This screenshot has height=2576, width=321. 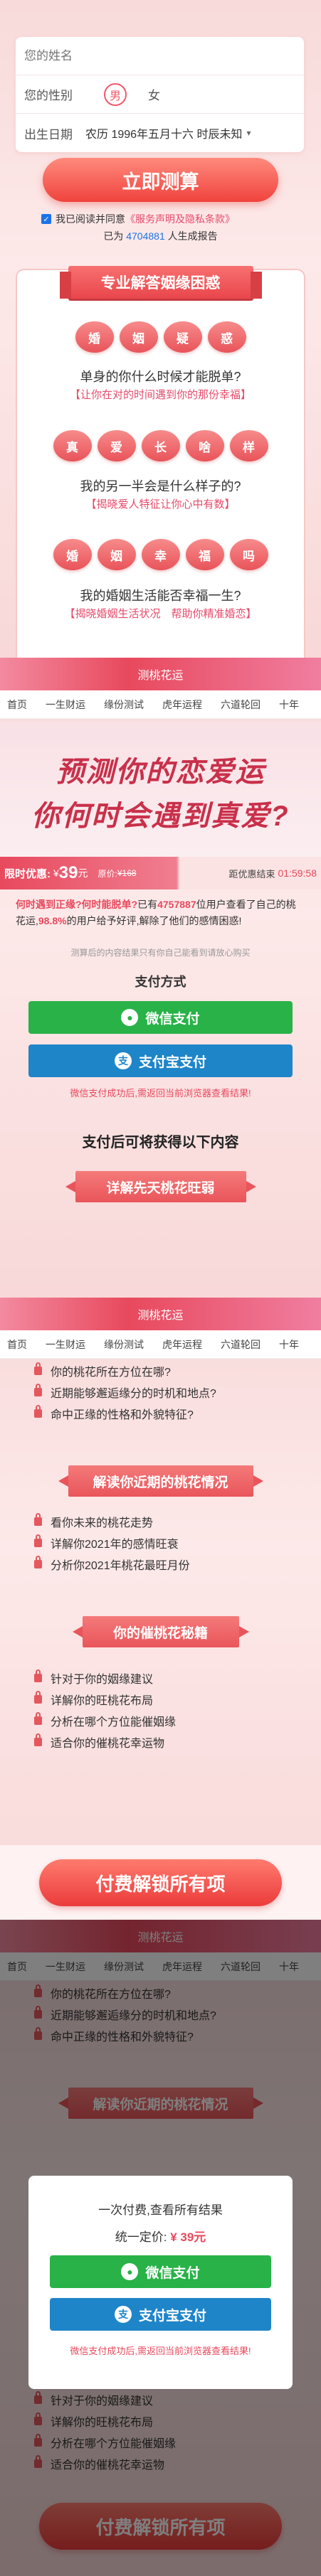 I want to click on question-3-sub: 【揭晓婚姻生活状况 帮助你精准婚恋】, so click(x=160, y=614).